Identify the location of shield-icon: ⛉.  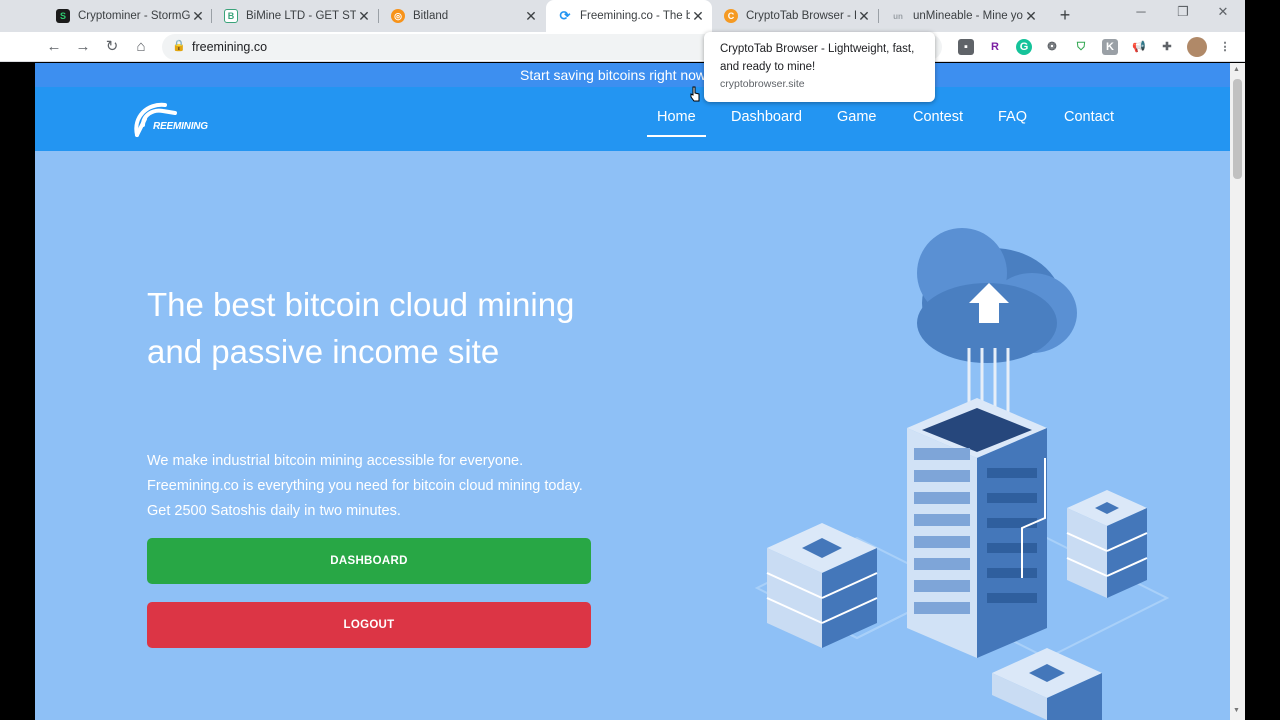
(1081, 47).